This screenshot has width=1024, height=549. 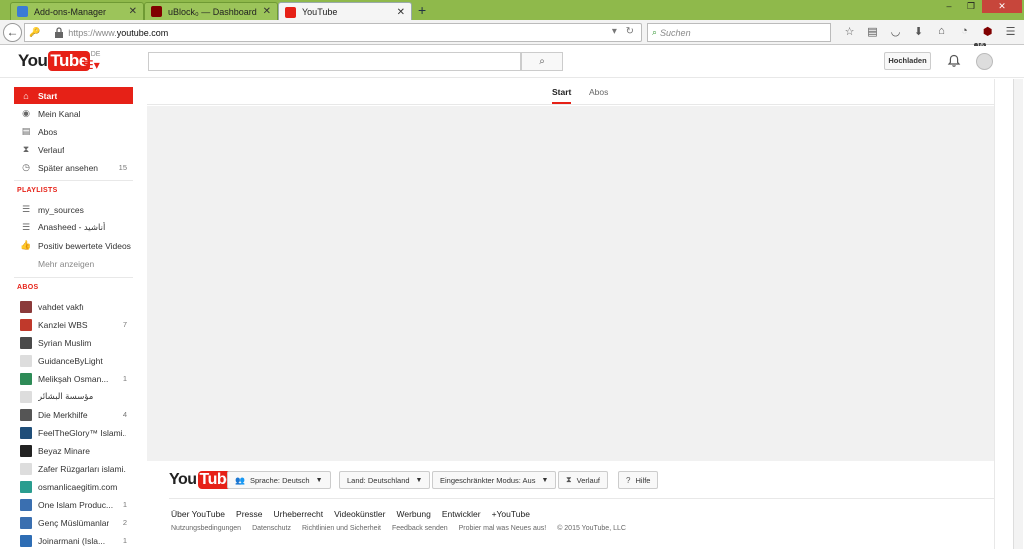 I want to click on youtube-search-input, so click(x=334, y=61).